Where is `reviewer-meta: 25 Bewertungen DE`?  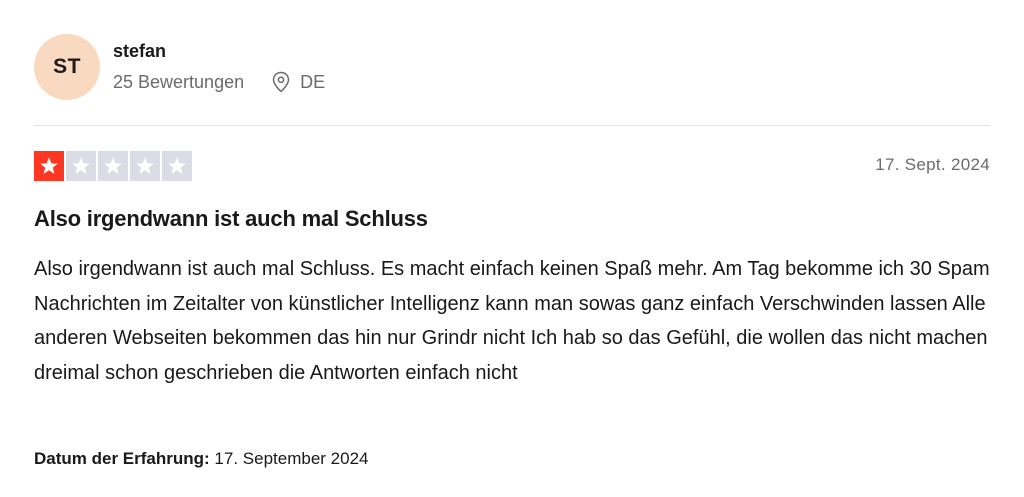
reviewer-meta: 25 Bewertungen DE is located at coordinates (219, 82).